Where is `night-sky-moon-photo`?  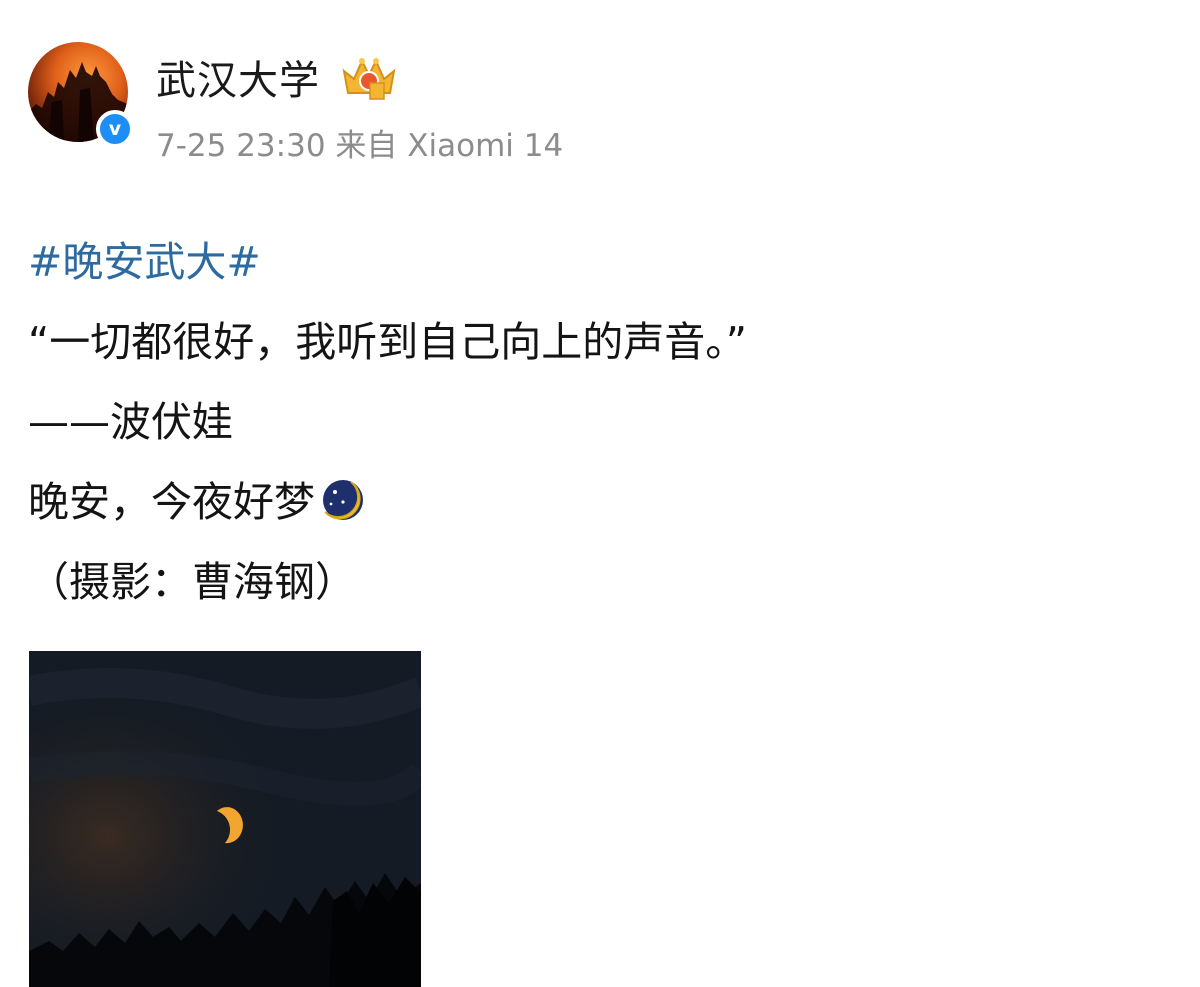 night-sky-moon-photo is located at coordinates (225, 819).